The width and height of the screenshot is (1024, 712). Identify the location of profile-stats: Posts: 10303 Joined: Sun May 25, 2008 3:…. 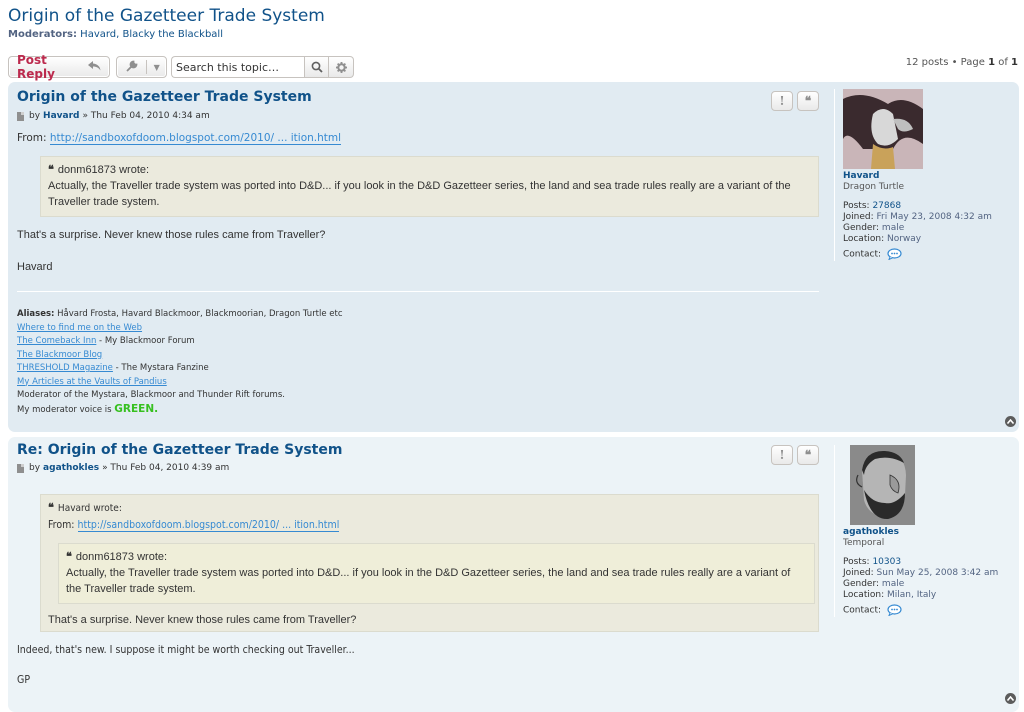
(928, 587).